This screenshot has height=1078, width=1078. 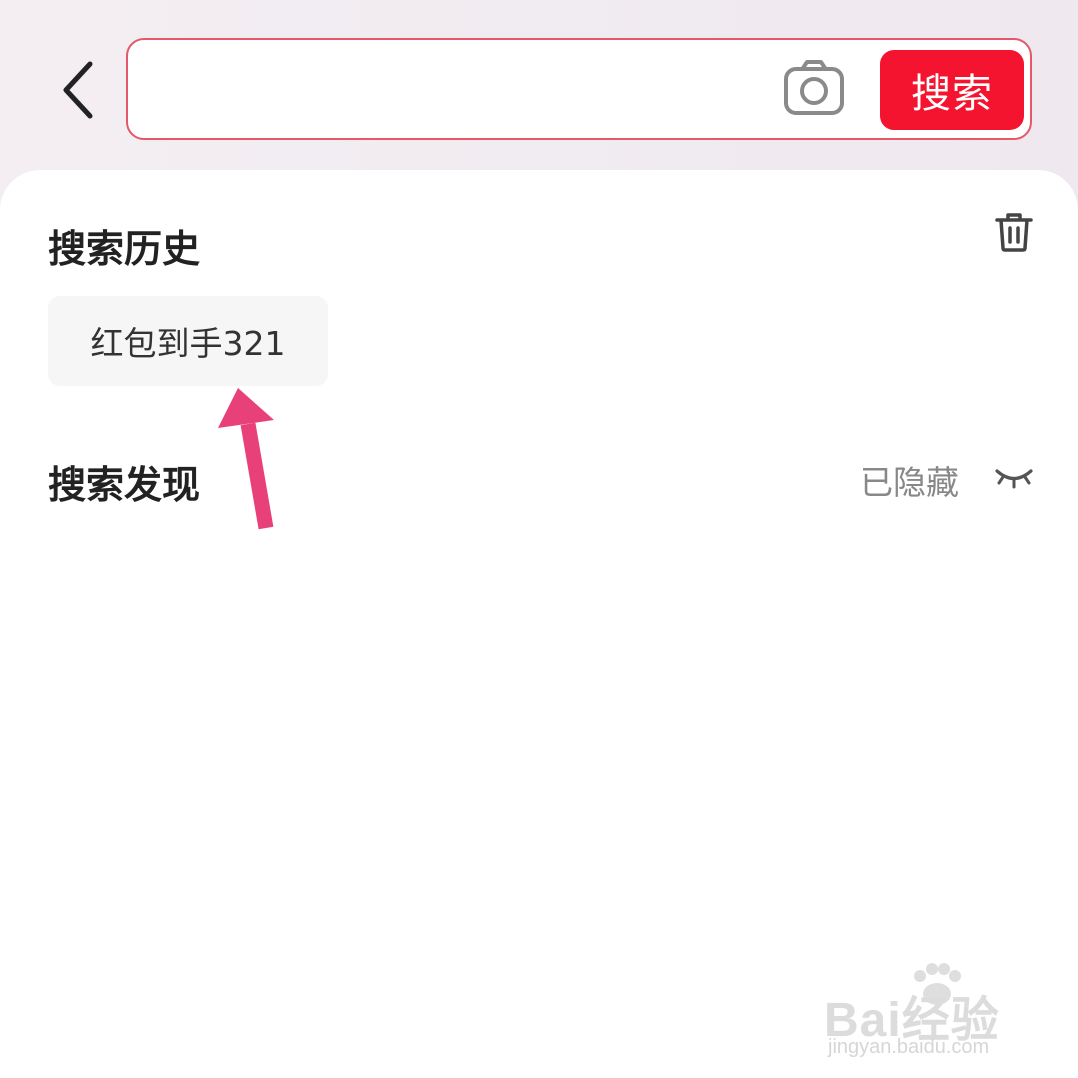 I want to click on clear-history-button, so click(x=1014, y=232).